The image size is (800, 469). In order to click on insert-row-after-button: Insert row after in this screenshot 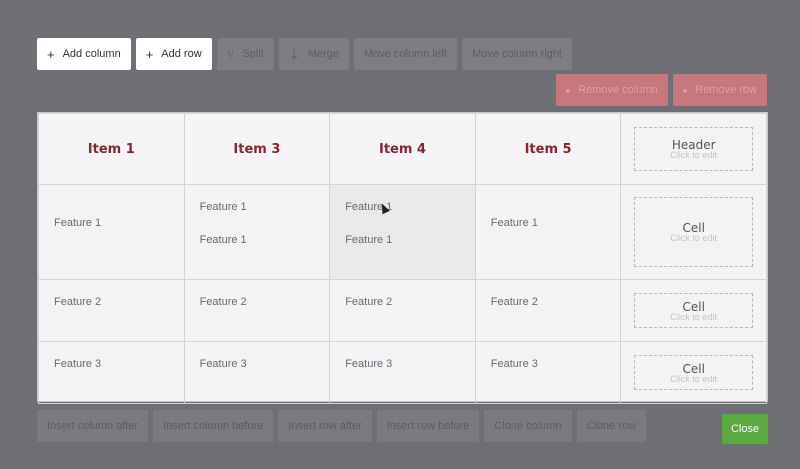, I will do `click(325, 426)`.